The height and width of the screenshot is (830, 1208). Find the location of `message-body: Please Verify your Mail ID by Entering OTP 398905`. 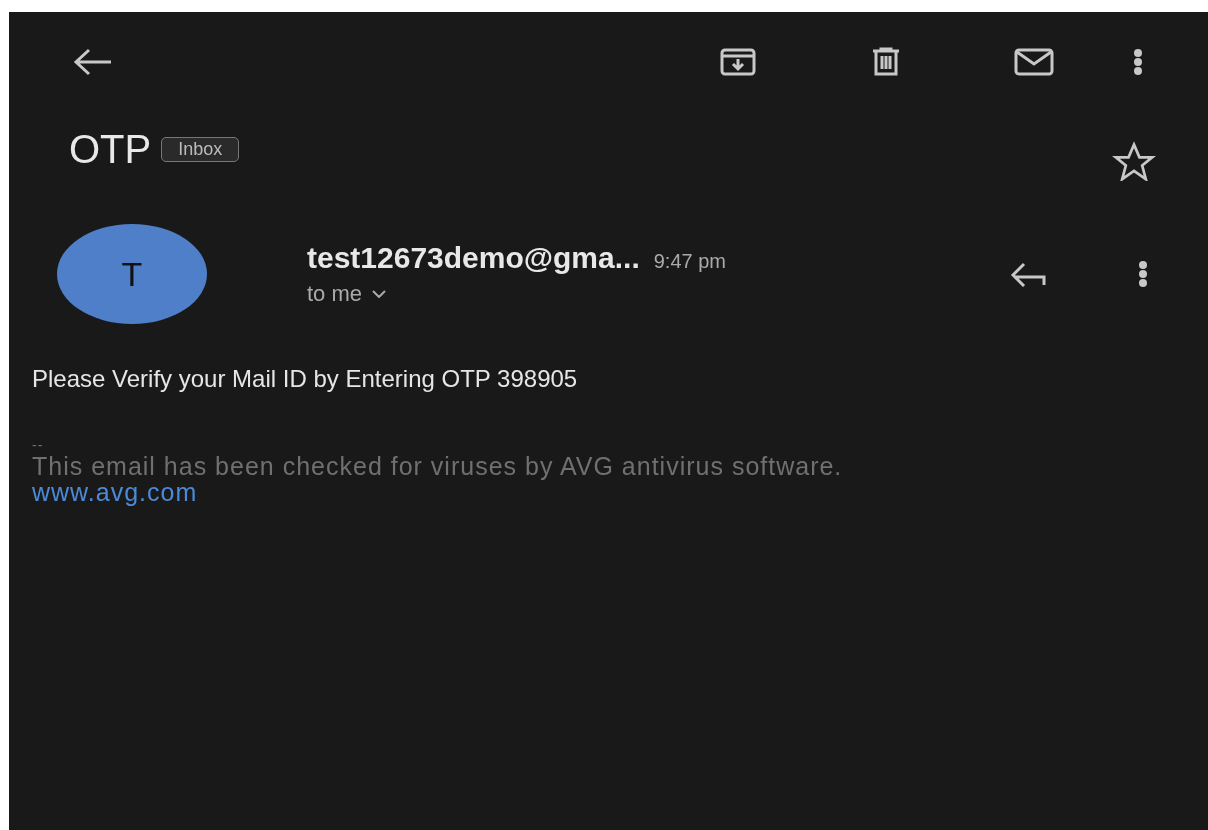

message-body: Please Verify your Mail ID by Entering OTP 398905 is located at coordinates (305, 378).